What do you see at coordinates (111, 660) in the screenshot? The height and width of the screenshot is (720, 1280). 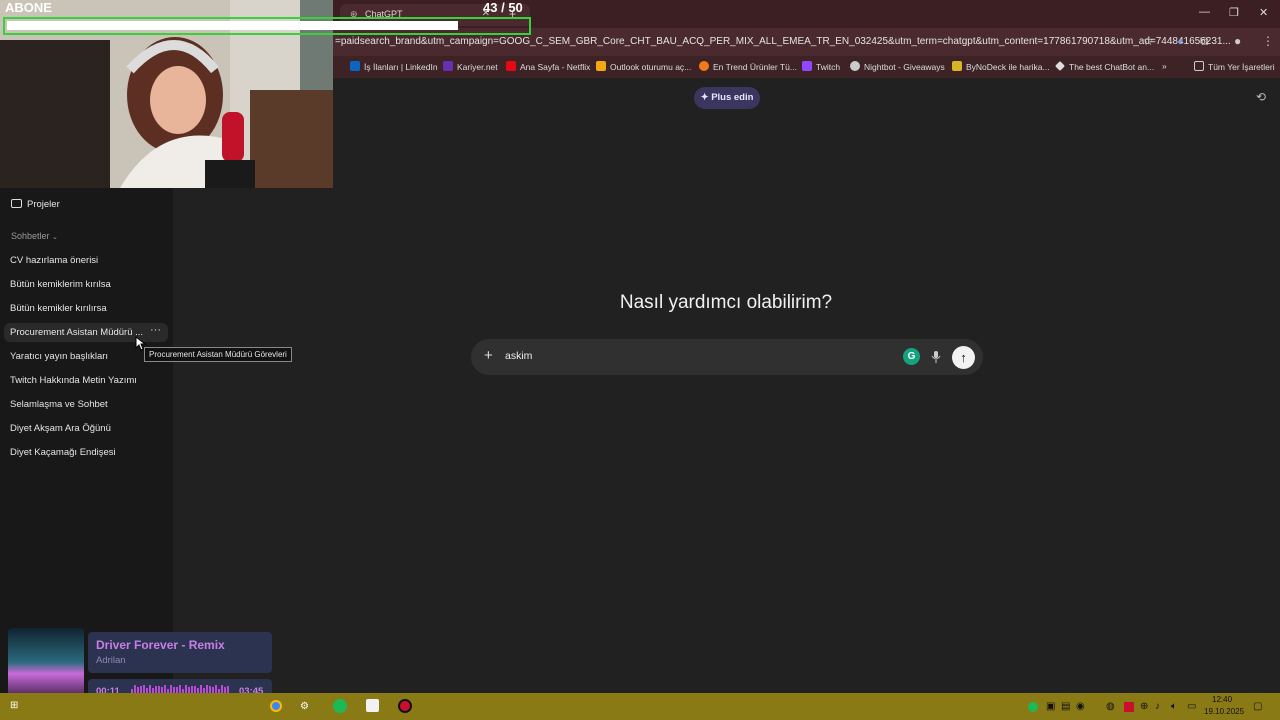 I see `track-artist: Adrilan` at bounding box center [111, 660].